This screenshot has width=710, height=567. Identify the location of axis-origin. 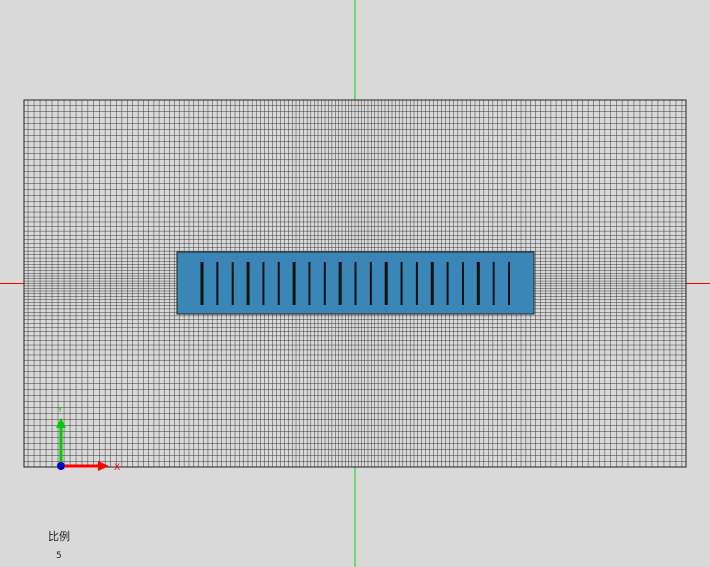
(61, 466).